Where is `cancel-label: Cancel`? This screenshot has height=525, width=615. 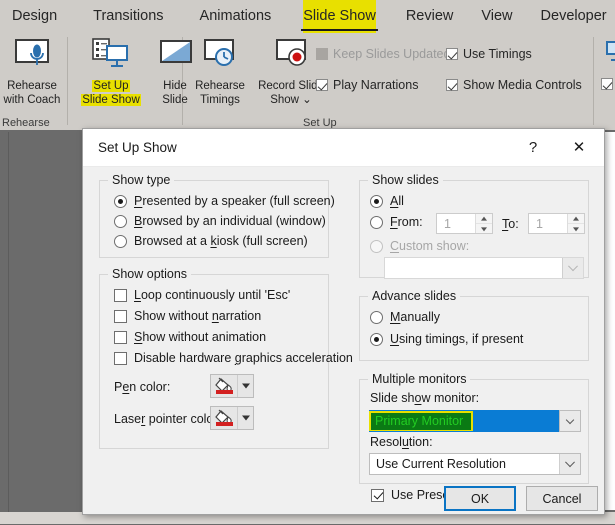 cancel-label: Cancel is located at coordinates (562, 498).